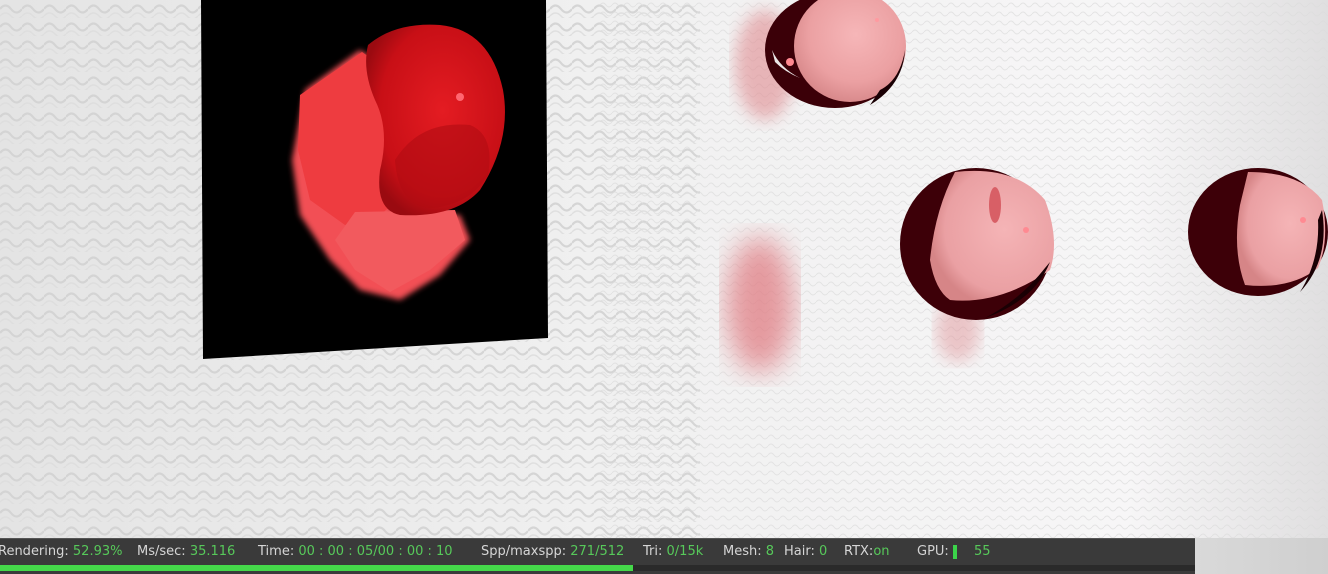 This screenshot has width=1328, height=574. I want to click on gpu-usage-bar, so click(955, 552).